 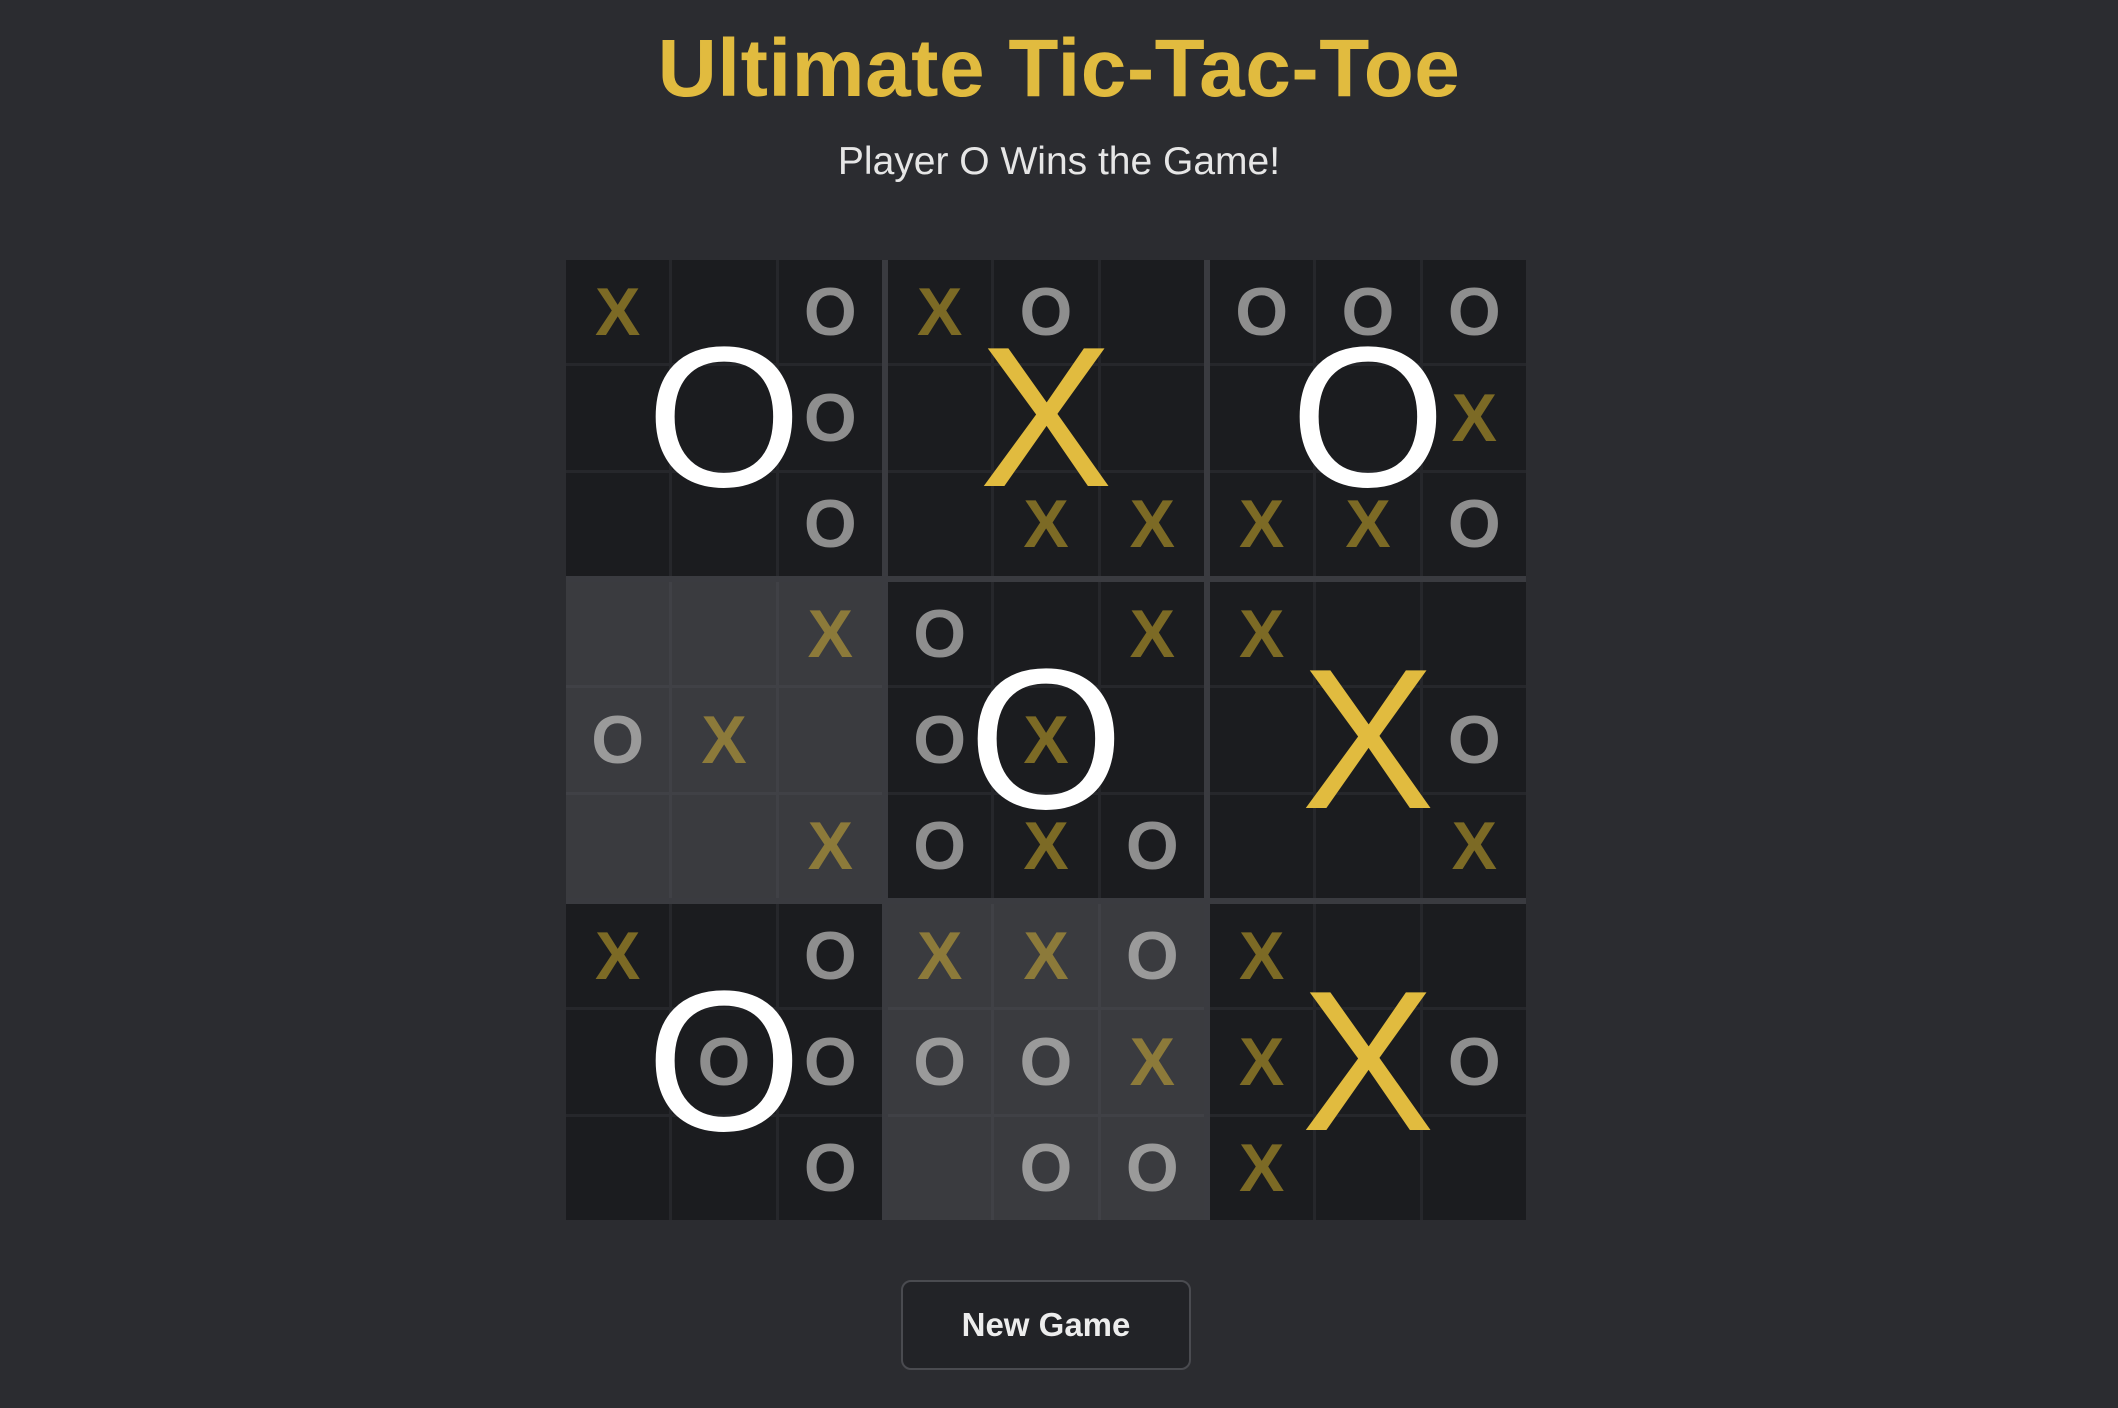 I want to click on subboard-2: XOXXX, so click(x=1046, y=418).